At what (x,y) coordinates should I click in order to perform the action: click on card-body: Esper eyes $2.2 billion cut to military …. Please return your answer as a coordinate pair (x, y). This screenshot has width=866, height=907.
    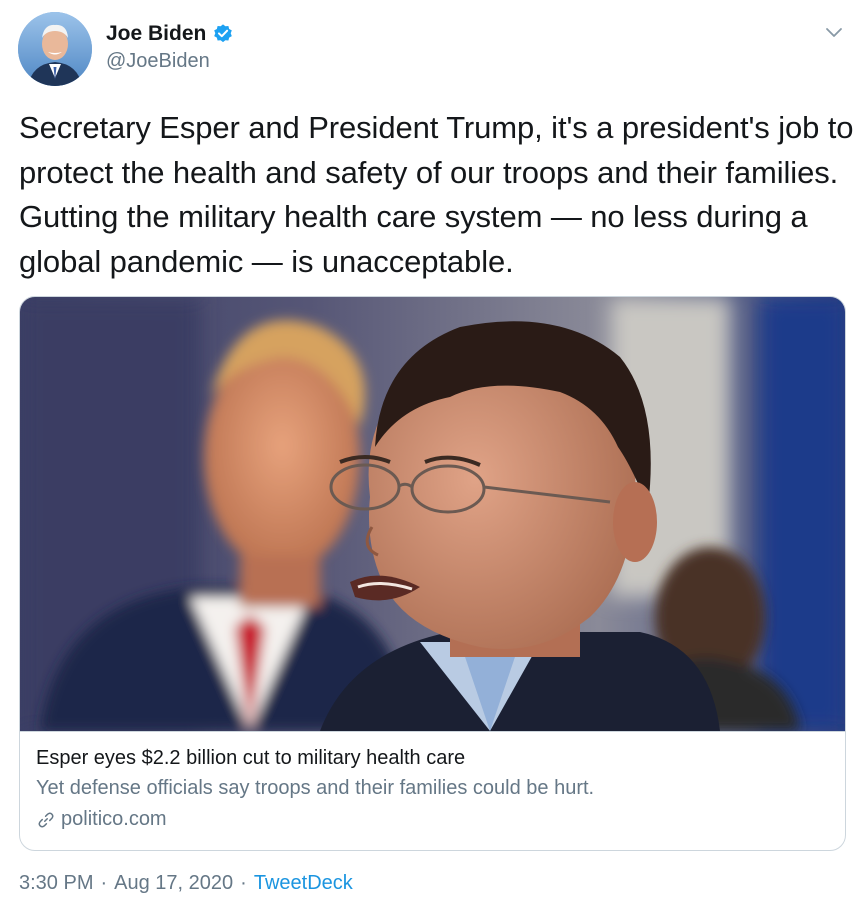
    Looking at the image, I should click on (432, 790).